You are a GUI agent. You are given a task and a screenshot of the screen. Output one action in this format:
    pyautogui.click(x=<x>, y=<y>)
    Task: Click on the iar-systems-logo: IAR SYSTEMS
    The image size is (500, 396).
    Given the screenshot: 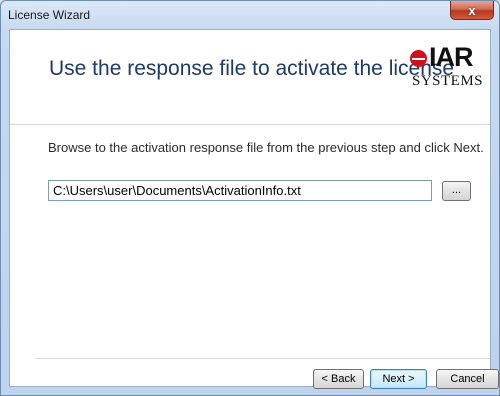 What is the action you would take?
    pyautogui.click(x=445, y=68)
    